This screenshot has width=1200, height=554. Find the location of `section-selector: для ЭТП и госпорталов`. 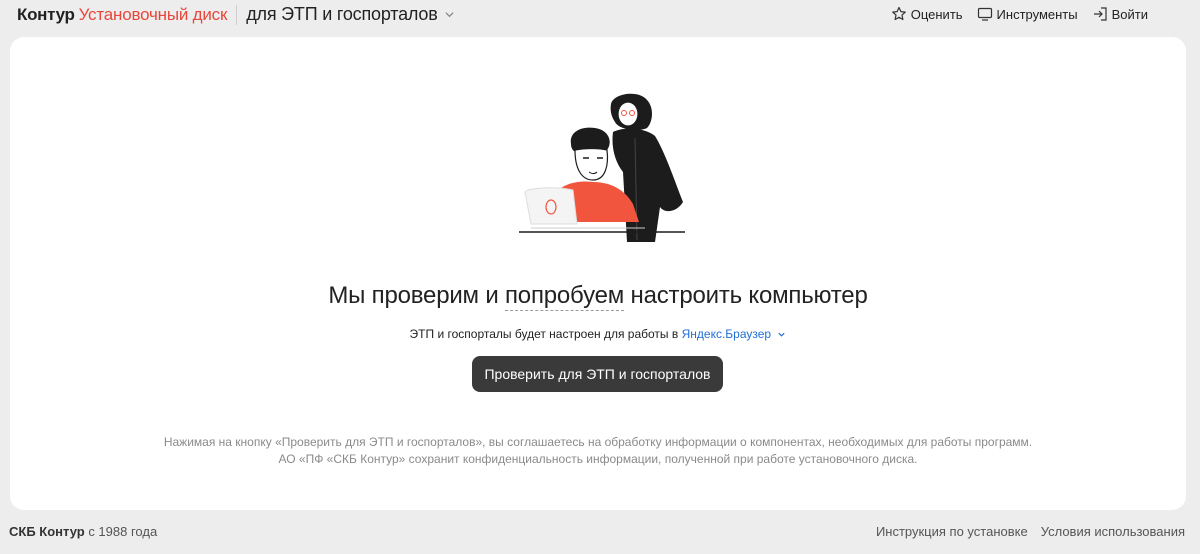

section-selector: для ЭТП и госпорталов is located at coordinates (350, 14).